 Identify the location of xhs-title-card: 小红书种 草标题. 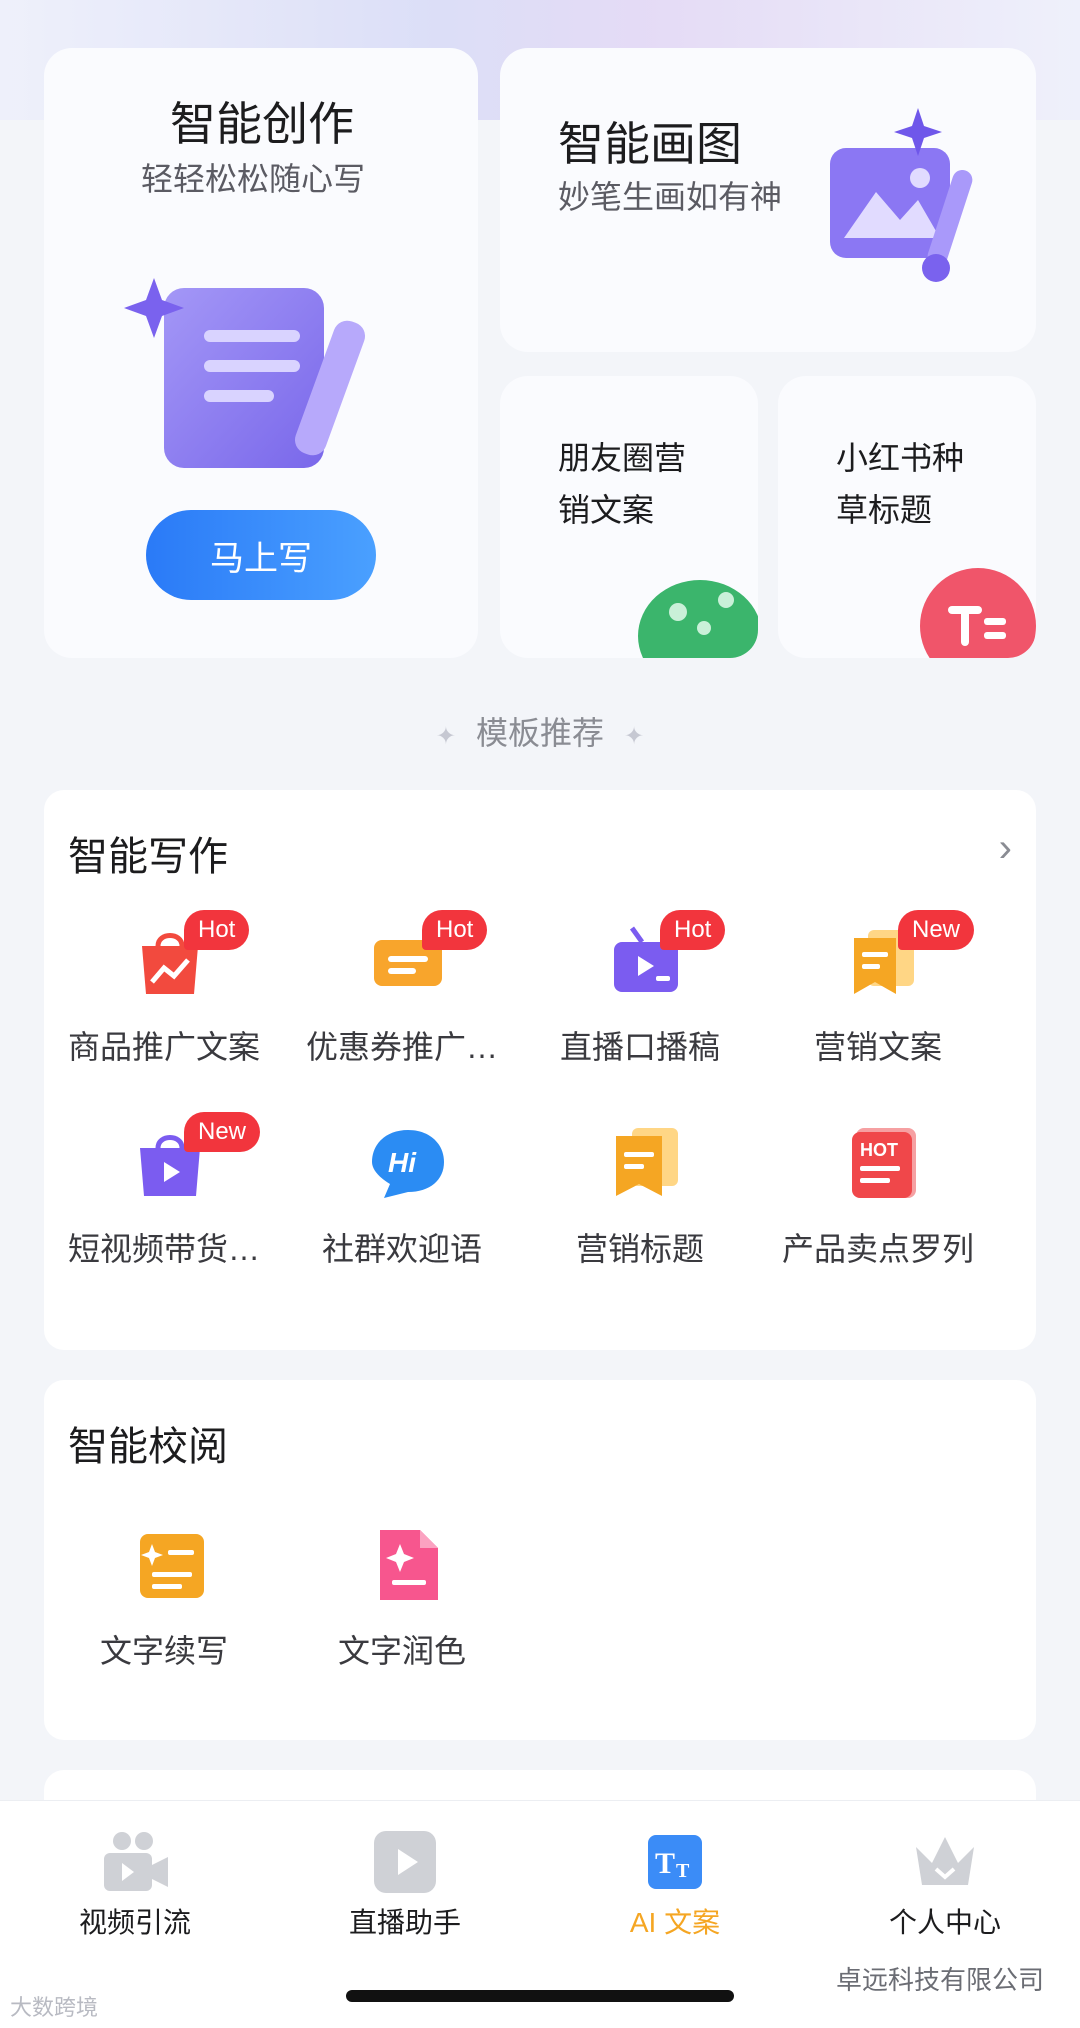
(907, 517).